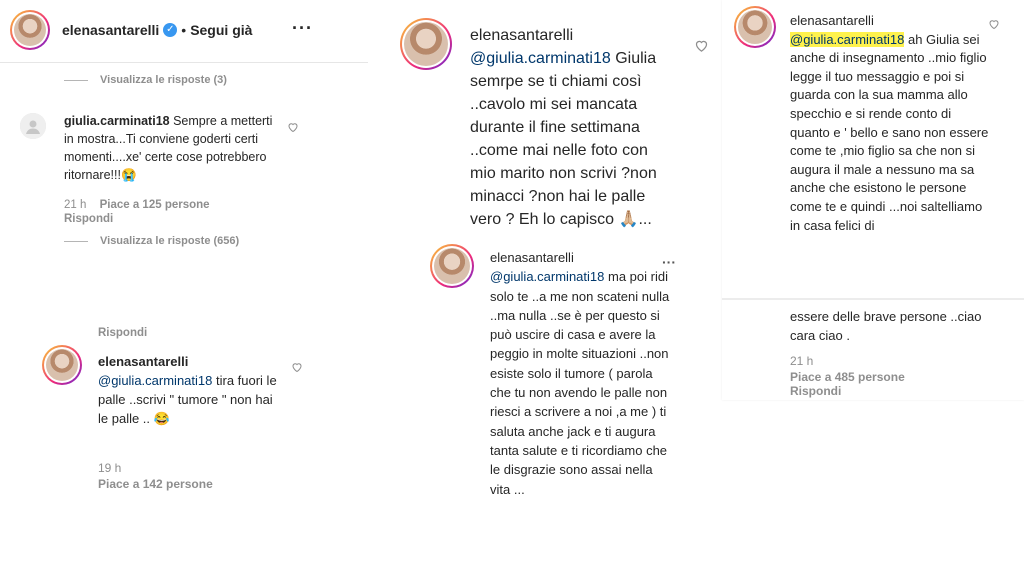 This screenshot has height=576, width=1024. I want to click on comment-time: 21 h, so click(75, 205).